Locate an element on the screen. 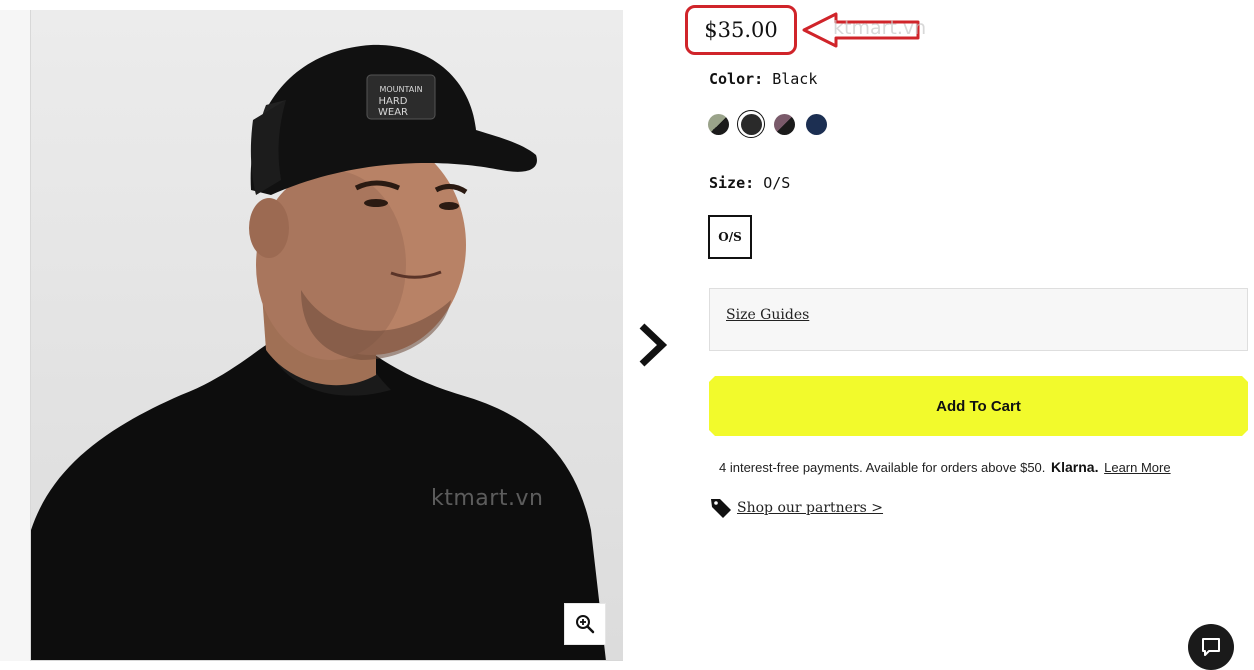  color-swatches is located at coordinates (773, 124).